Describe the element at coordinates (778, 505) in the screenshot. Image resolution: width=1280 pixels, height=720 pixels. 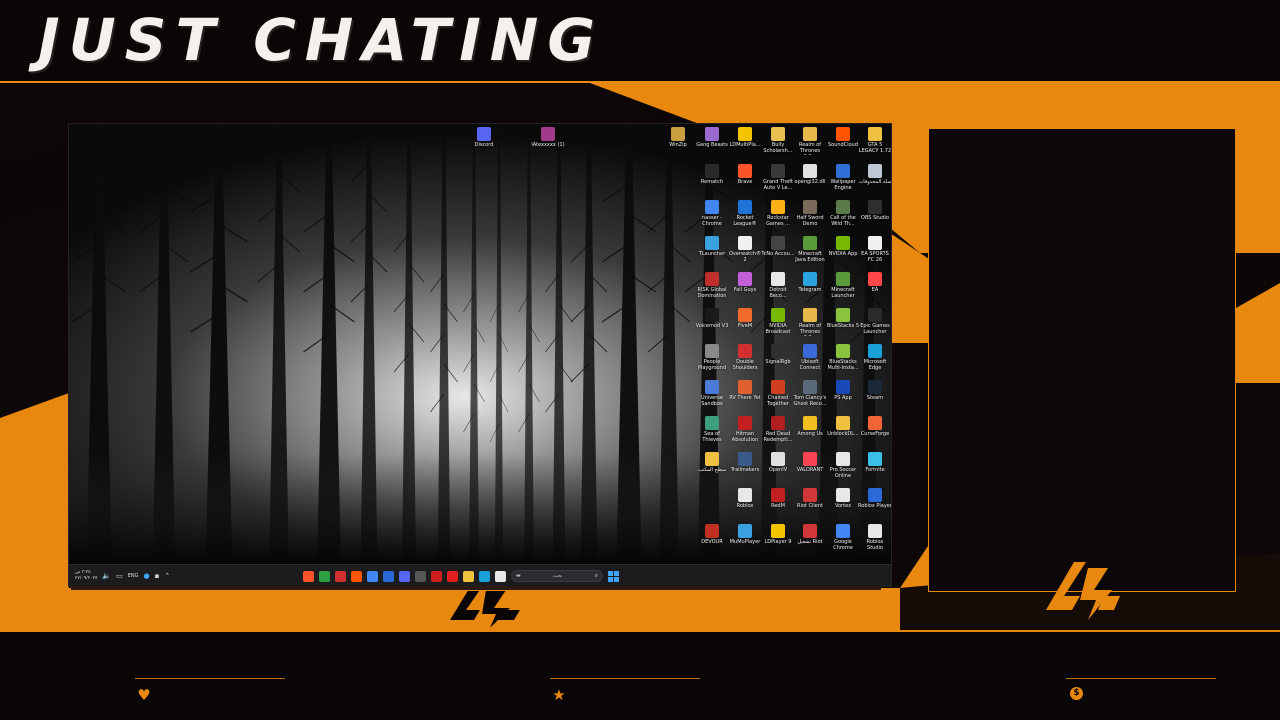
I see `desktop-icon: RedM` at that location.